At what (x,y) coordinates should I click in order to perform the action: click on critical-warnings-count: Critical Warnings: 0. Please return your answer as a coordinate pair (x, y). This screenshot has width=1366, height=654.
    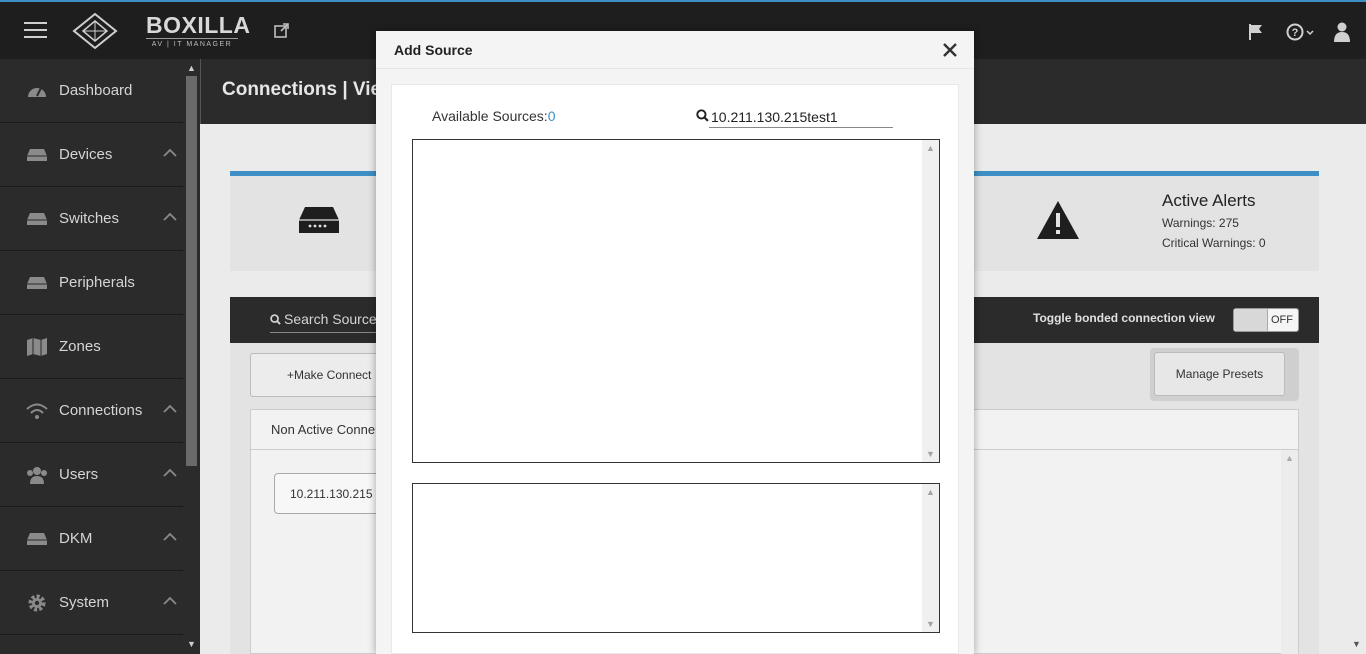
    Looking at the image, I should click on (1214, 243).